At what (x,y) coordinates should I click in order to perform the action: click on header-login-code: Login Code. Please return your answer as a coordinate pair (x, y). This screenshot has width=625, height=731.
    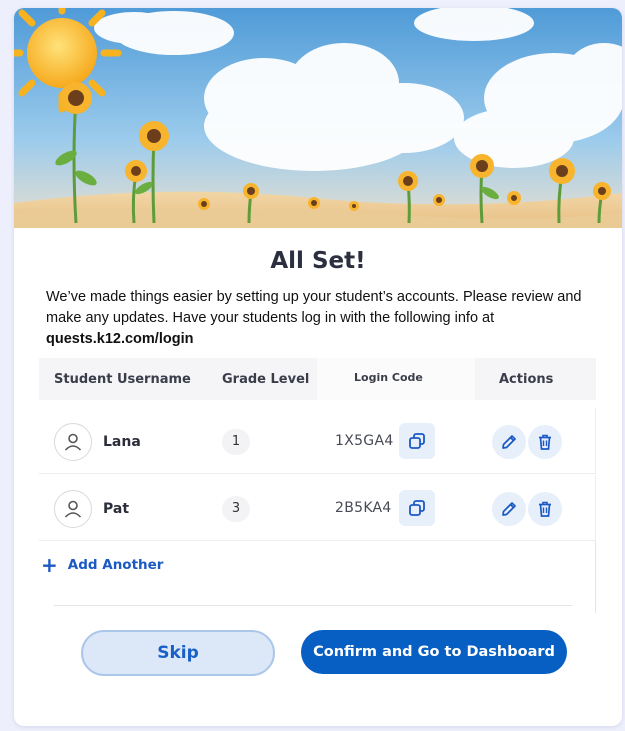
    Looking at the image, I should click on (396, 379).